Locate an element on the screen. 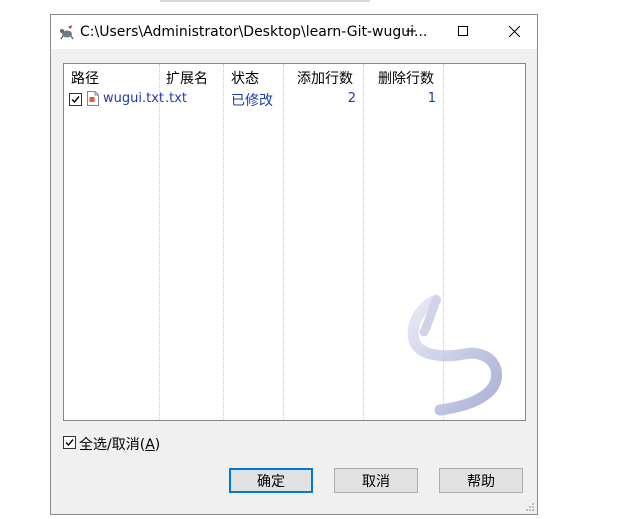  column-header-deleted: 删除行数 is located at coordinates (406, 78).